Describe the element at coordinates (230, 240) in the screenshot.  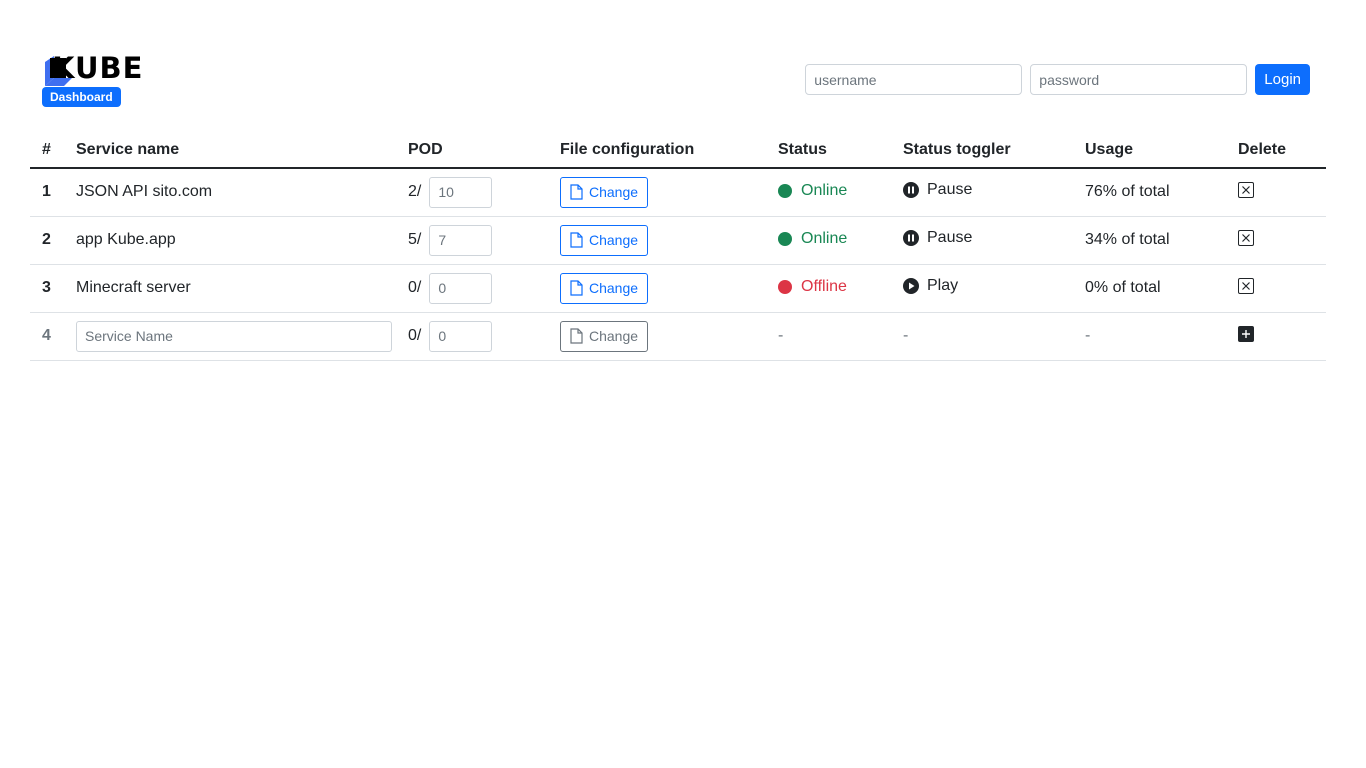
I see `service-name: app Kube.app` at that location.